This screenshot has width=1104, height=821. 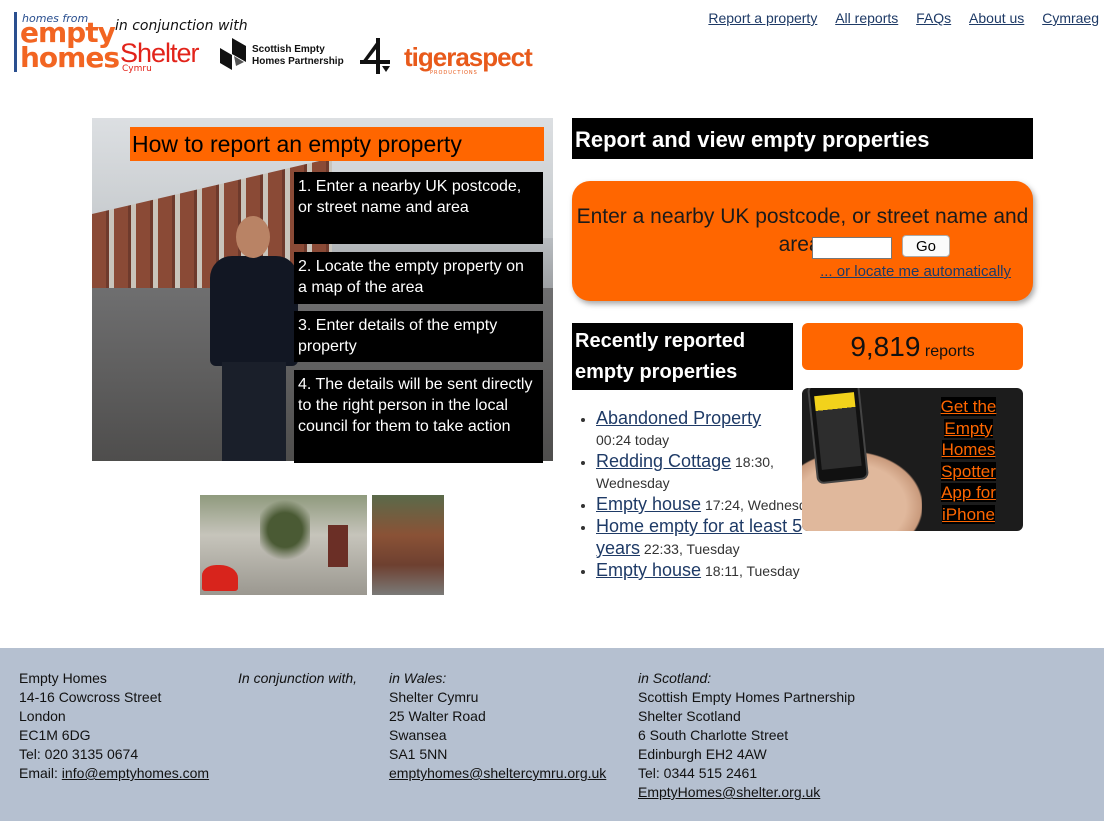 I want to click on footer-line: SA1 5NN, so click(x=418, y=754).